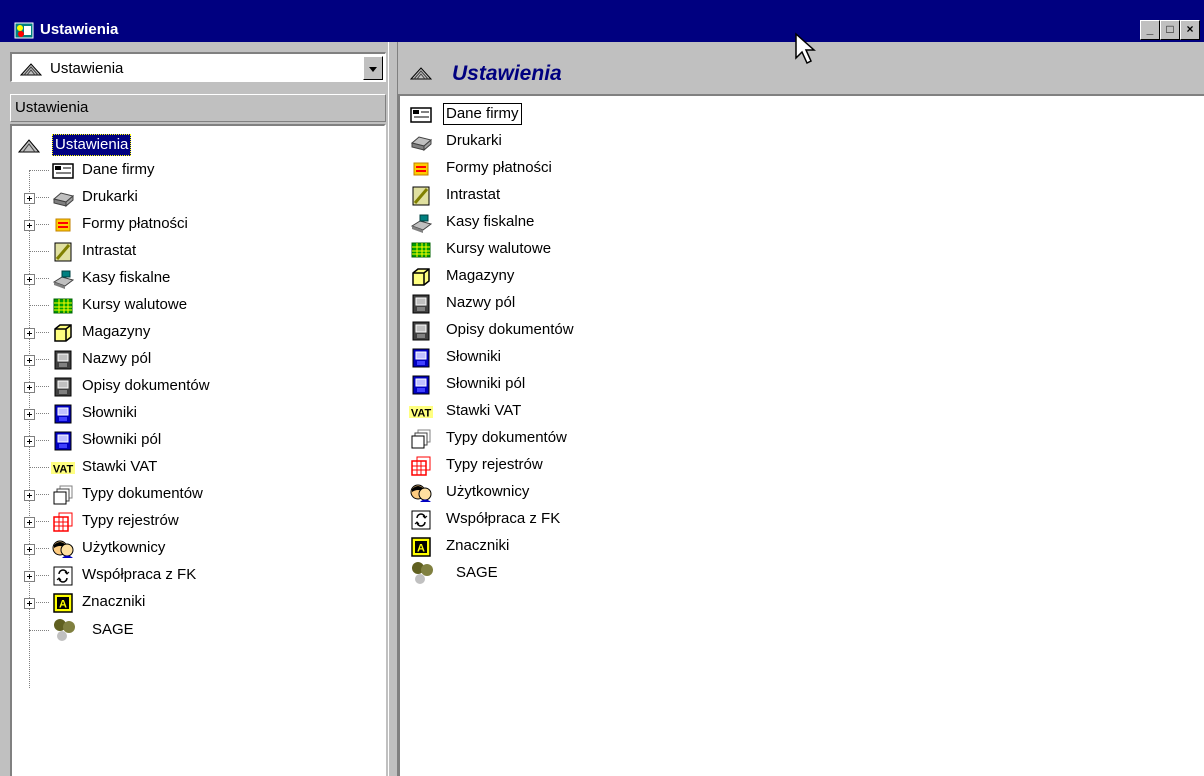 The width and height of the screenshot is (1204, 776). I want to click on tree-item-dane-firmy: Dane firmy, so click(197, 171).